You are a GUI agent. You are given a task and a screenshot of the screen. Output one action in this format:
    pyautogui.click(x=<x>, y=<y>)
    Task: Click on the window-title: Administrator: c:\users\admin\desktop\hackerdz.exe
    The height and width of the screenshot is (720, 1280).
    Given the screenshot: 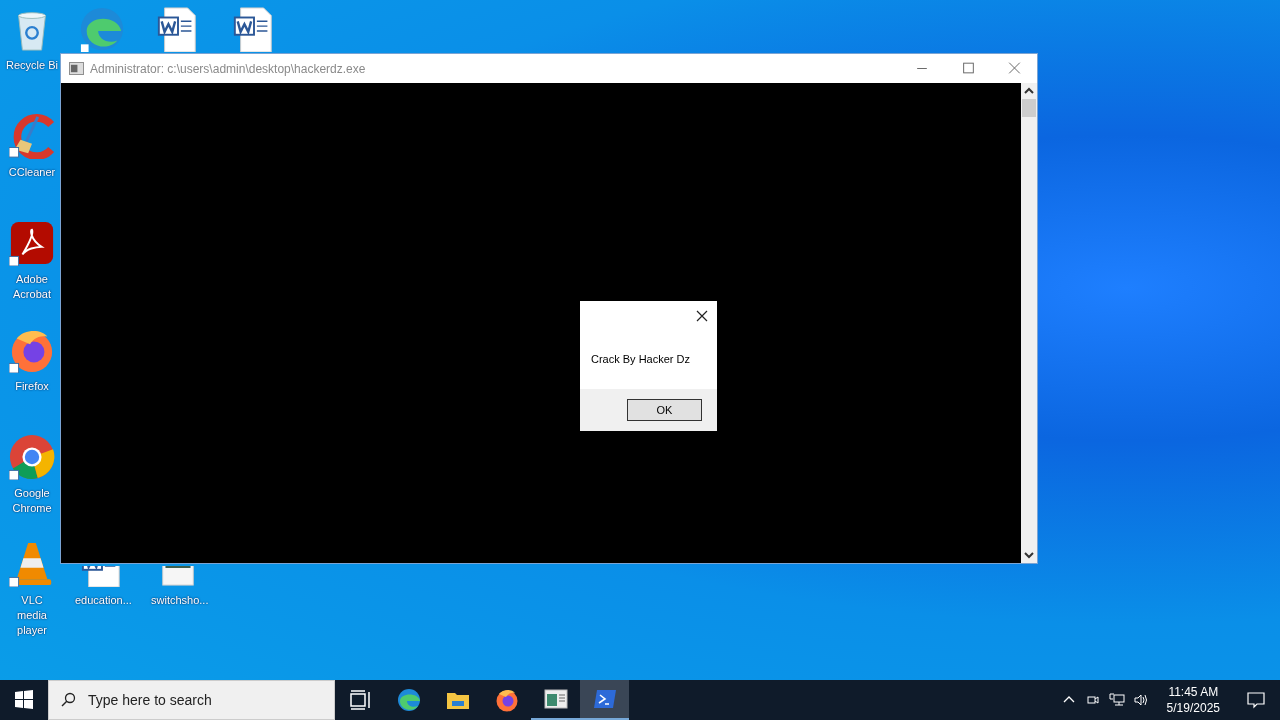 What is the action you would take?
    pyautogui.click(x=228, y=68)
    